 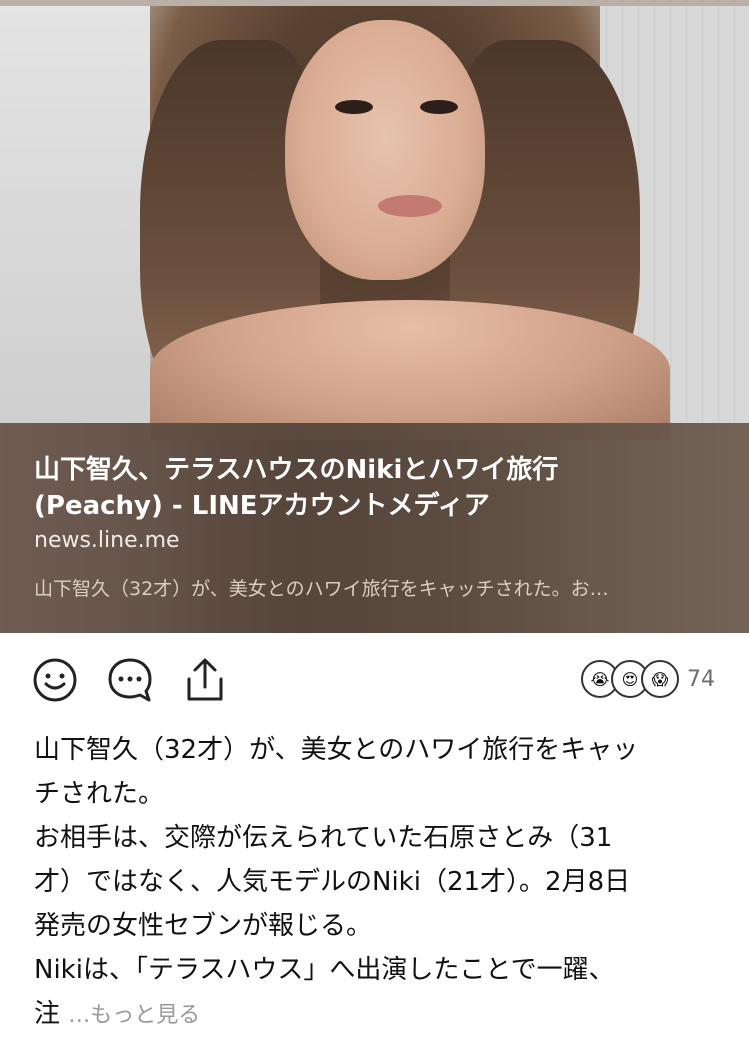 I want to click on photo-shoulders, so click(x=410, y=370).